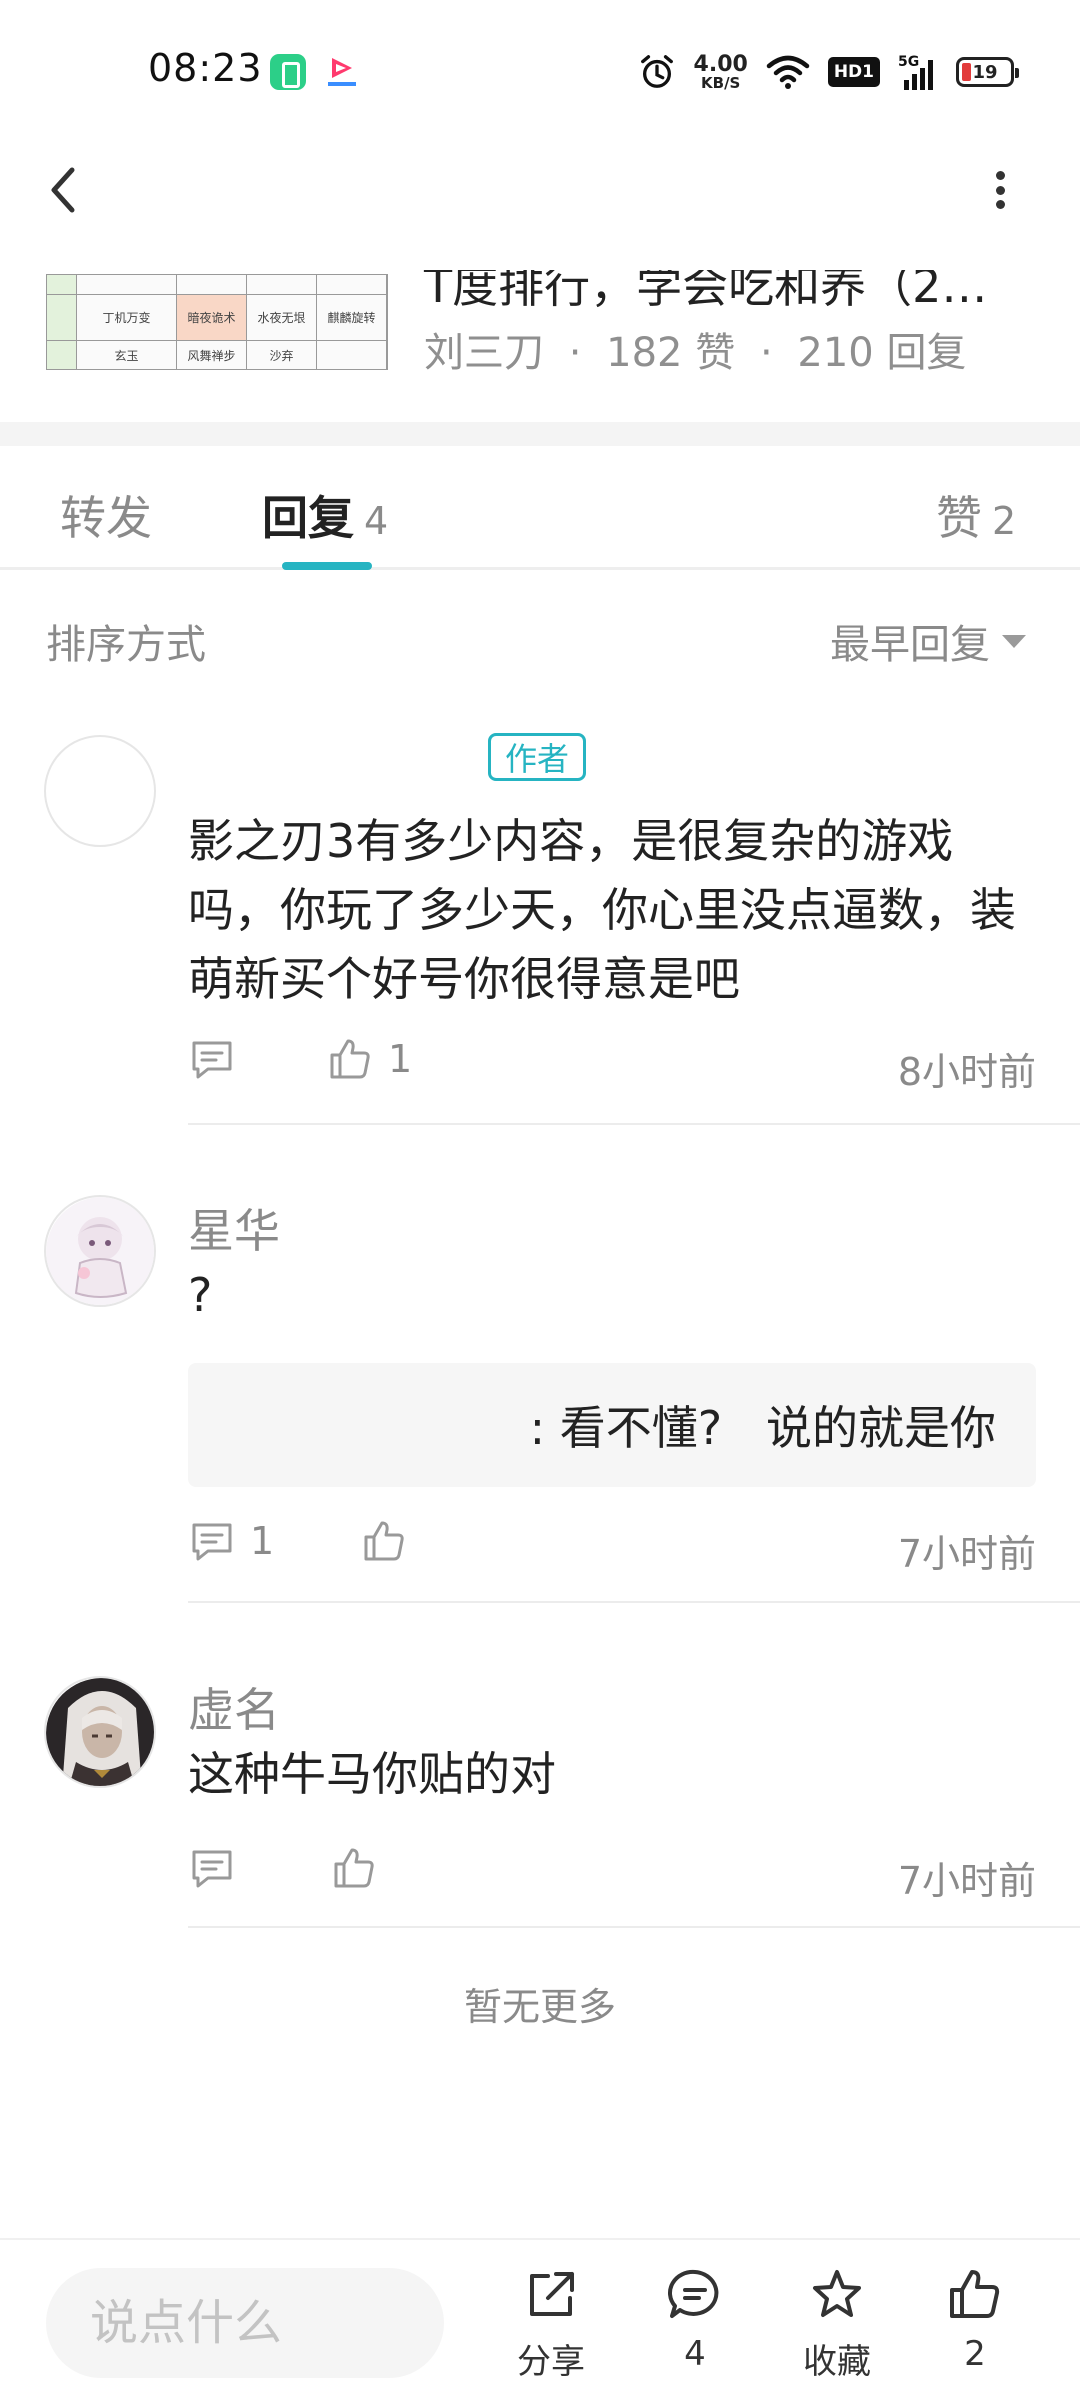 The height and width of the screenshot is (2400, 1080). I want to click on status-bar: 08:23 4.00 KB/S HD1 5G 19, so click(540, 70).